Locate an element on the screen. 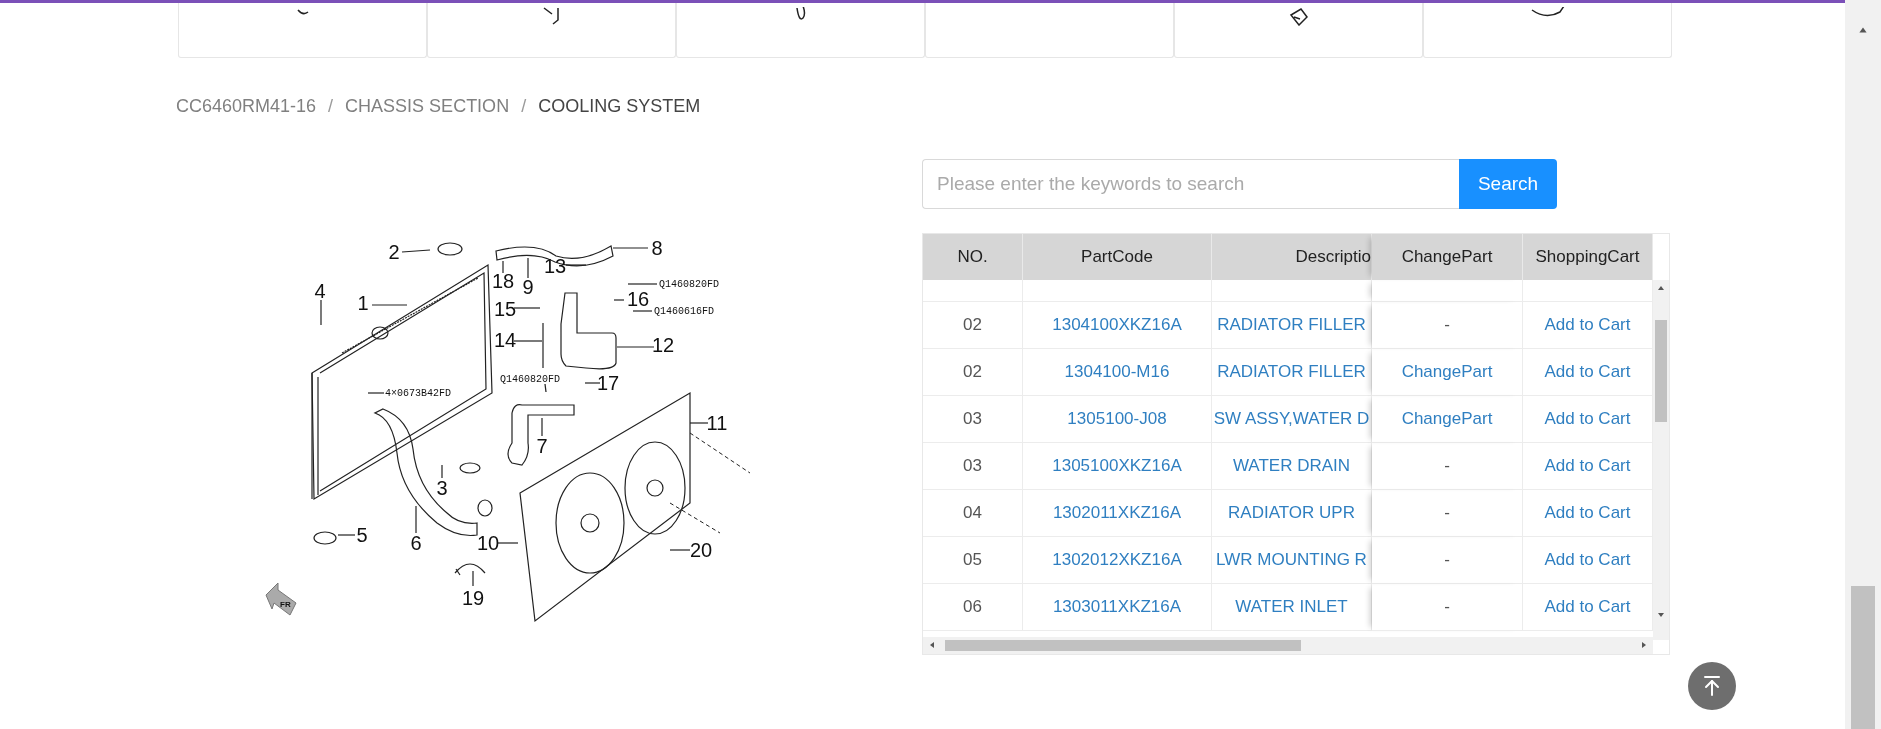 The width and height of the screenshot is (1881, 729). part-code-link: 1303011XKZ16A is located at coordinates (1117, 607).